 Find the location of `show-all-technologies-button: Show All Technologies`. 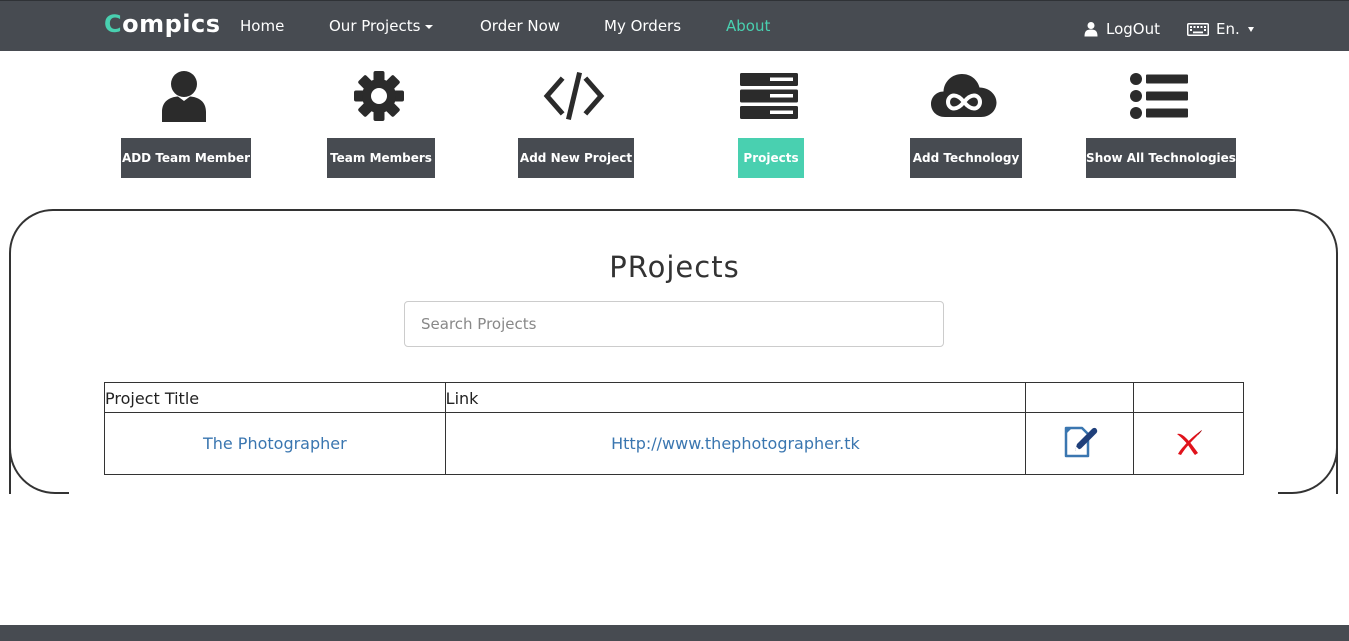

show-all-technologies-button: Show All Technologies is located at coordinates (1161, 158).